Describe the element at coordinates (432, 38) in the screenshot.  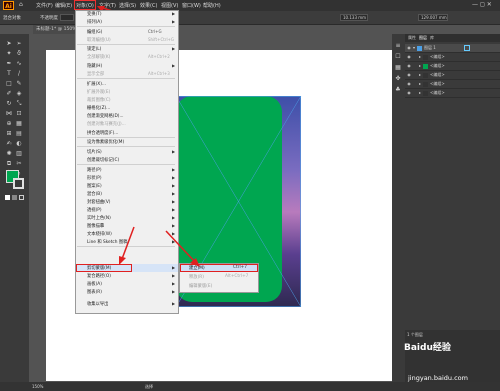
I see `tab-libraries: 库` at that location.